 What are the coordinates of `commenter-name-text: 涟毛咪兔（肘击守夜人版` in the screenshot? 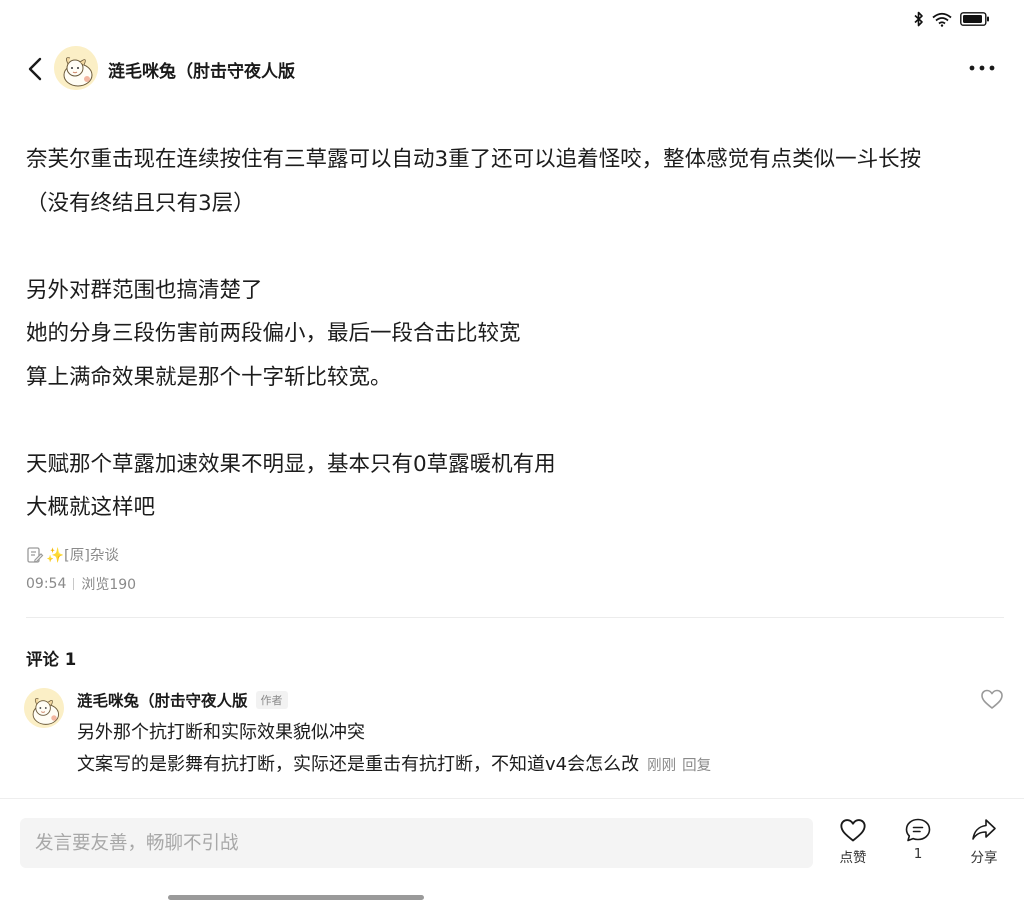 It's located at (162, 701).